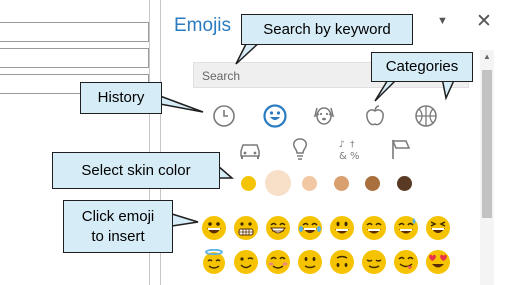 This screenshot has height=285, width=509. I want to click on smiling-eyes-open-mouth-emoji, so click(374, 228).